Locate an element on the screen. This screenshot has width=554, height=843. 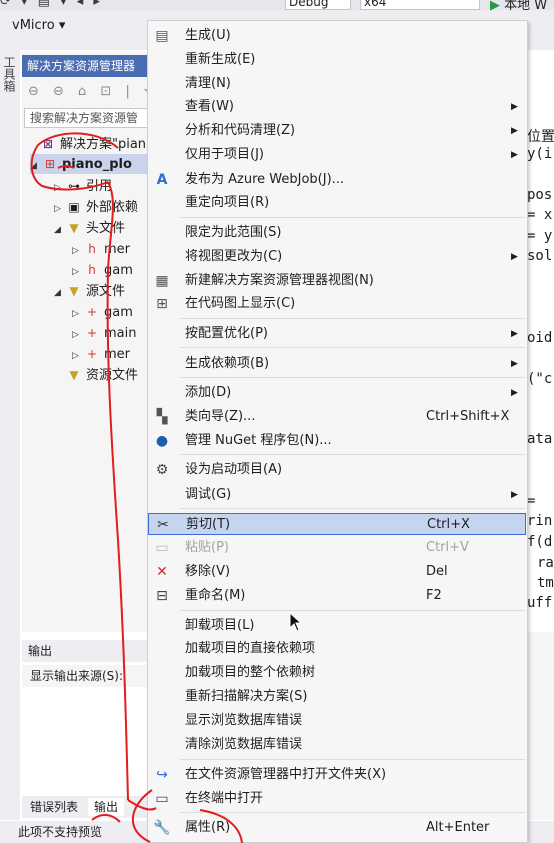
menu-item-scope: 限定为此范围(S) is located at coordinates (337, 233).